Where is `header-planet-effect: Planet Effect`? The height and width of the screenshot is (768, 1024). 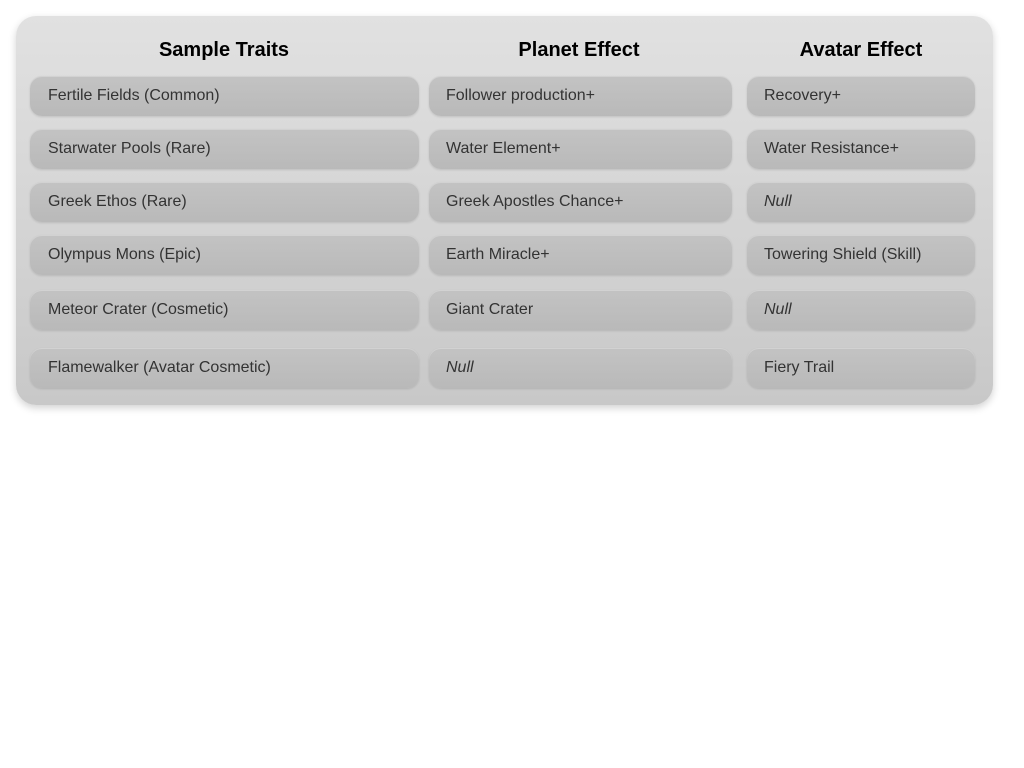 header-planet-effect: Planet Effect is located at coordinates (579, 50).